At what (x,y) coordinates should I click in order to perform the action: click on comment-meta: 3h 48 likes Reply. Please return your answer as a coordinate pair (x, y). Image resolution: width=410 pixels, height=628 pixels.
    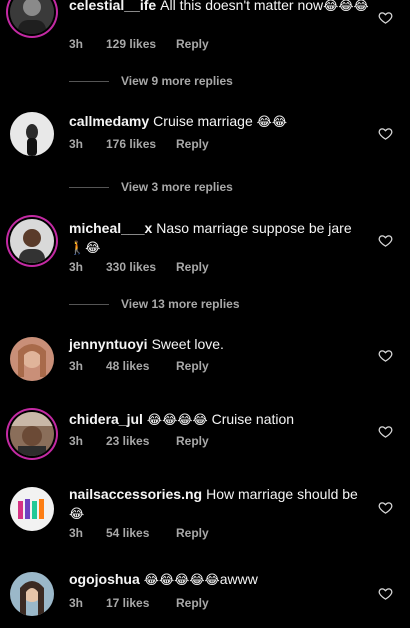
    Looking at the image, I should click on (139, 366).